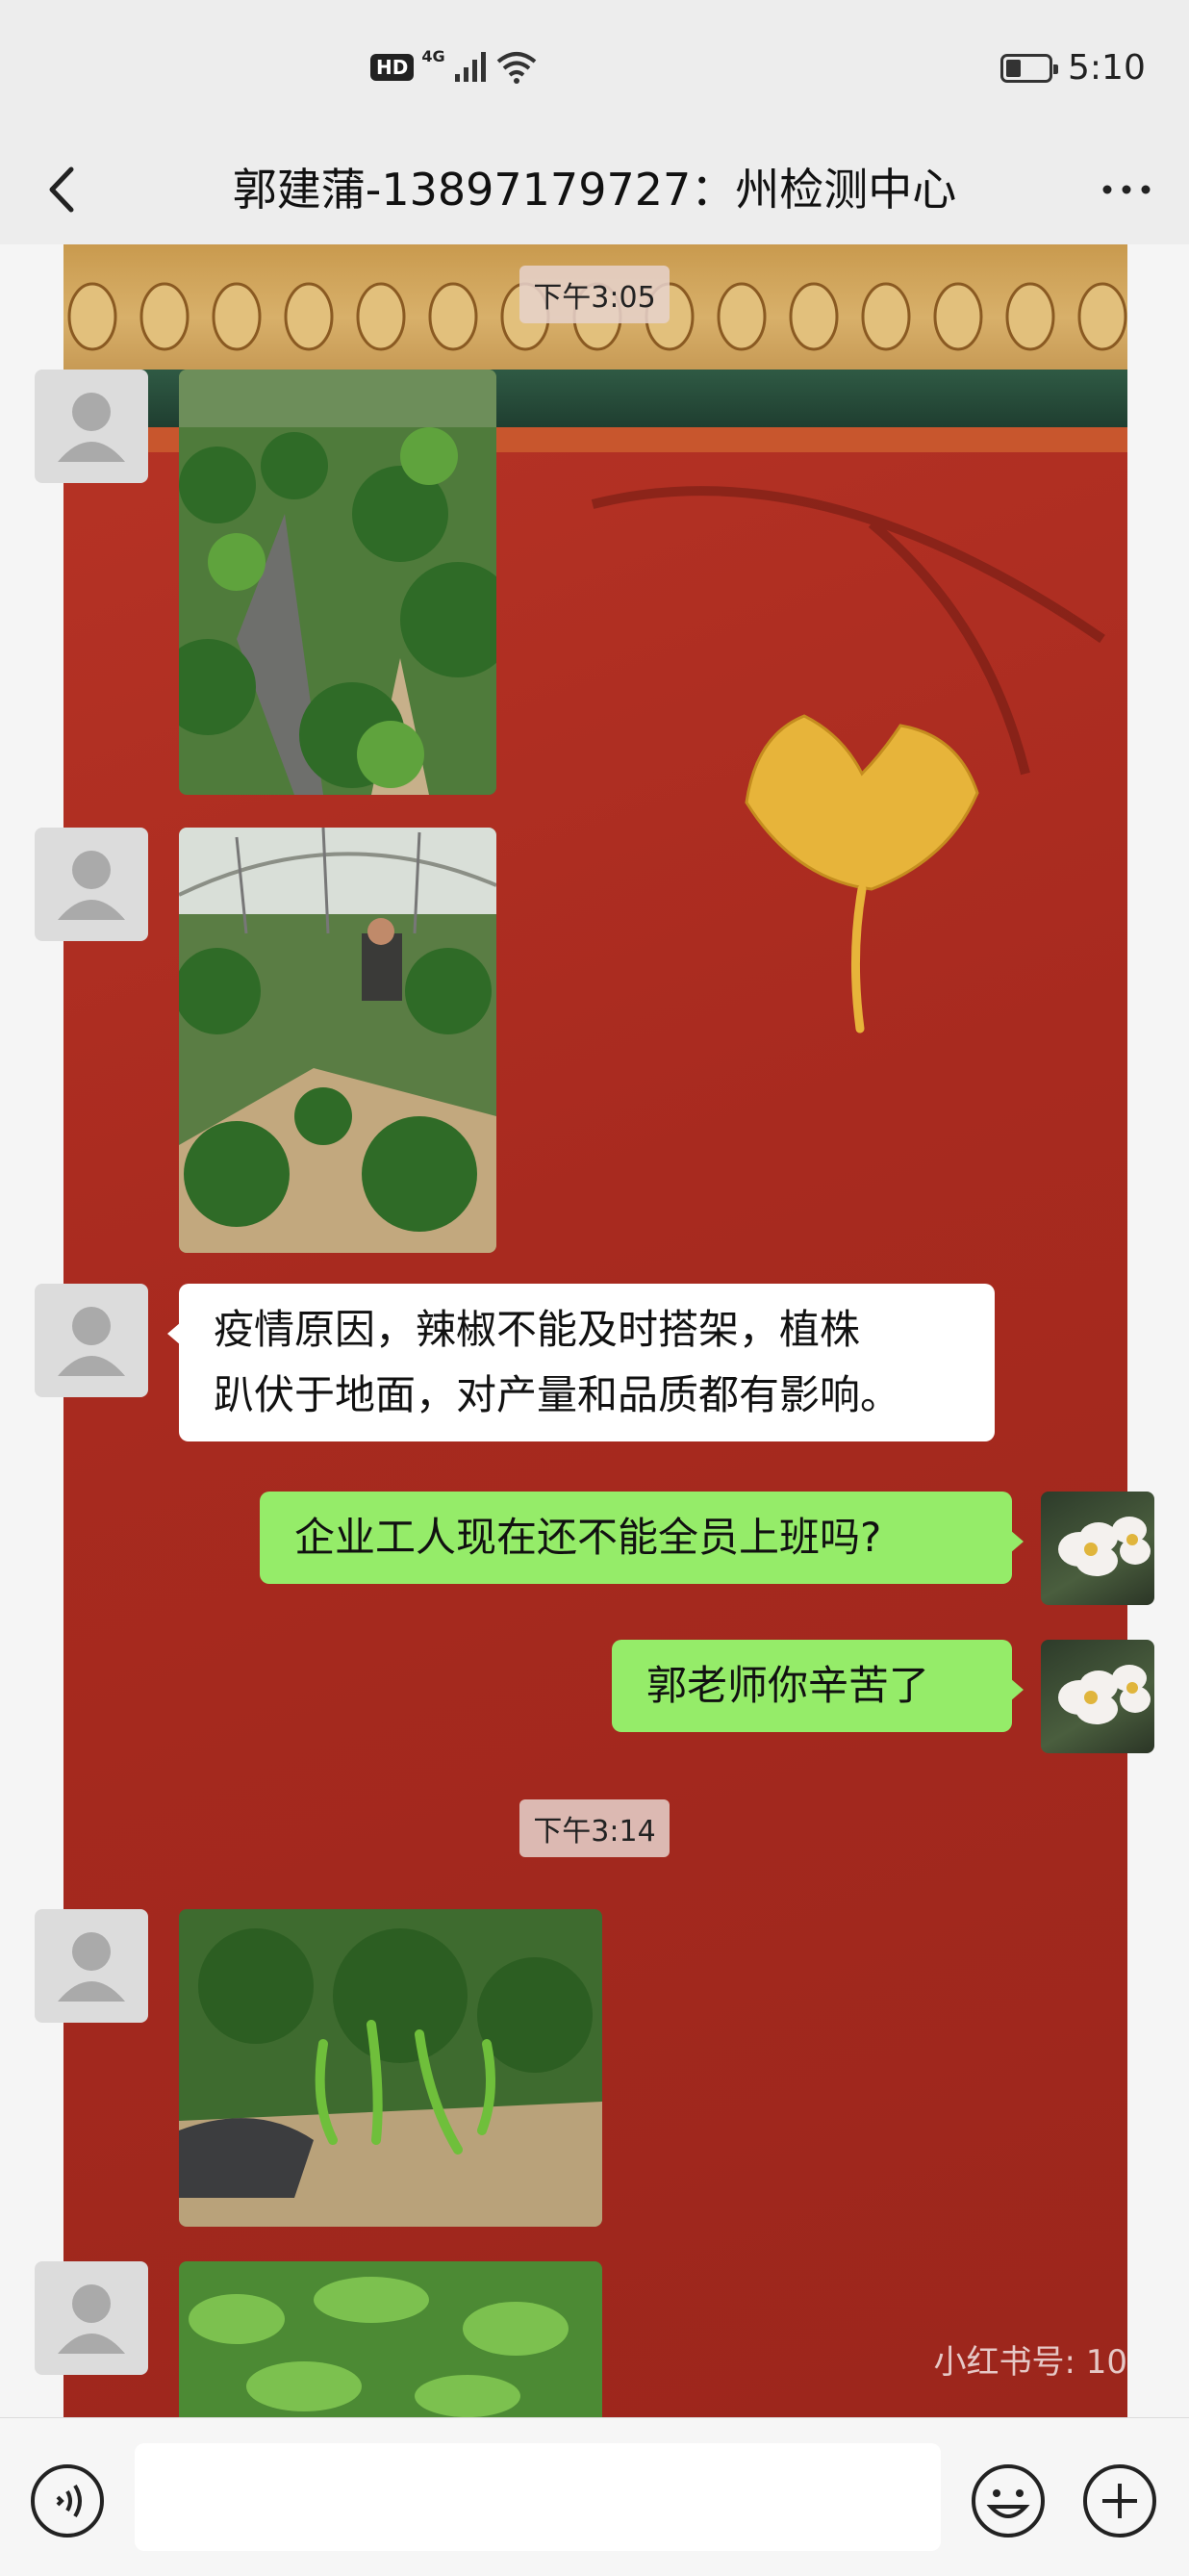  I want to click on outgoing-message: 企业工人现在还不能全员上班吗?, so click(642, 1538).